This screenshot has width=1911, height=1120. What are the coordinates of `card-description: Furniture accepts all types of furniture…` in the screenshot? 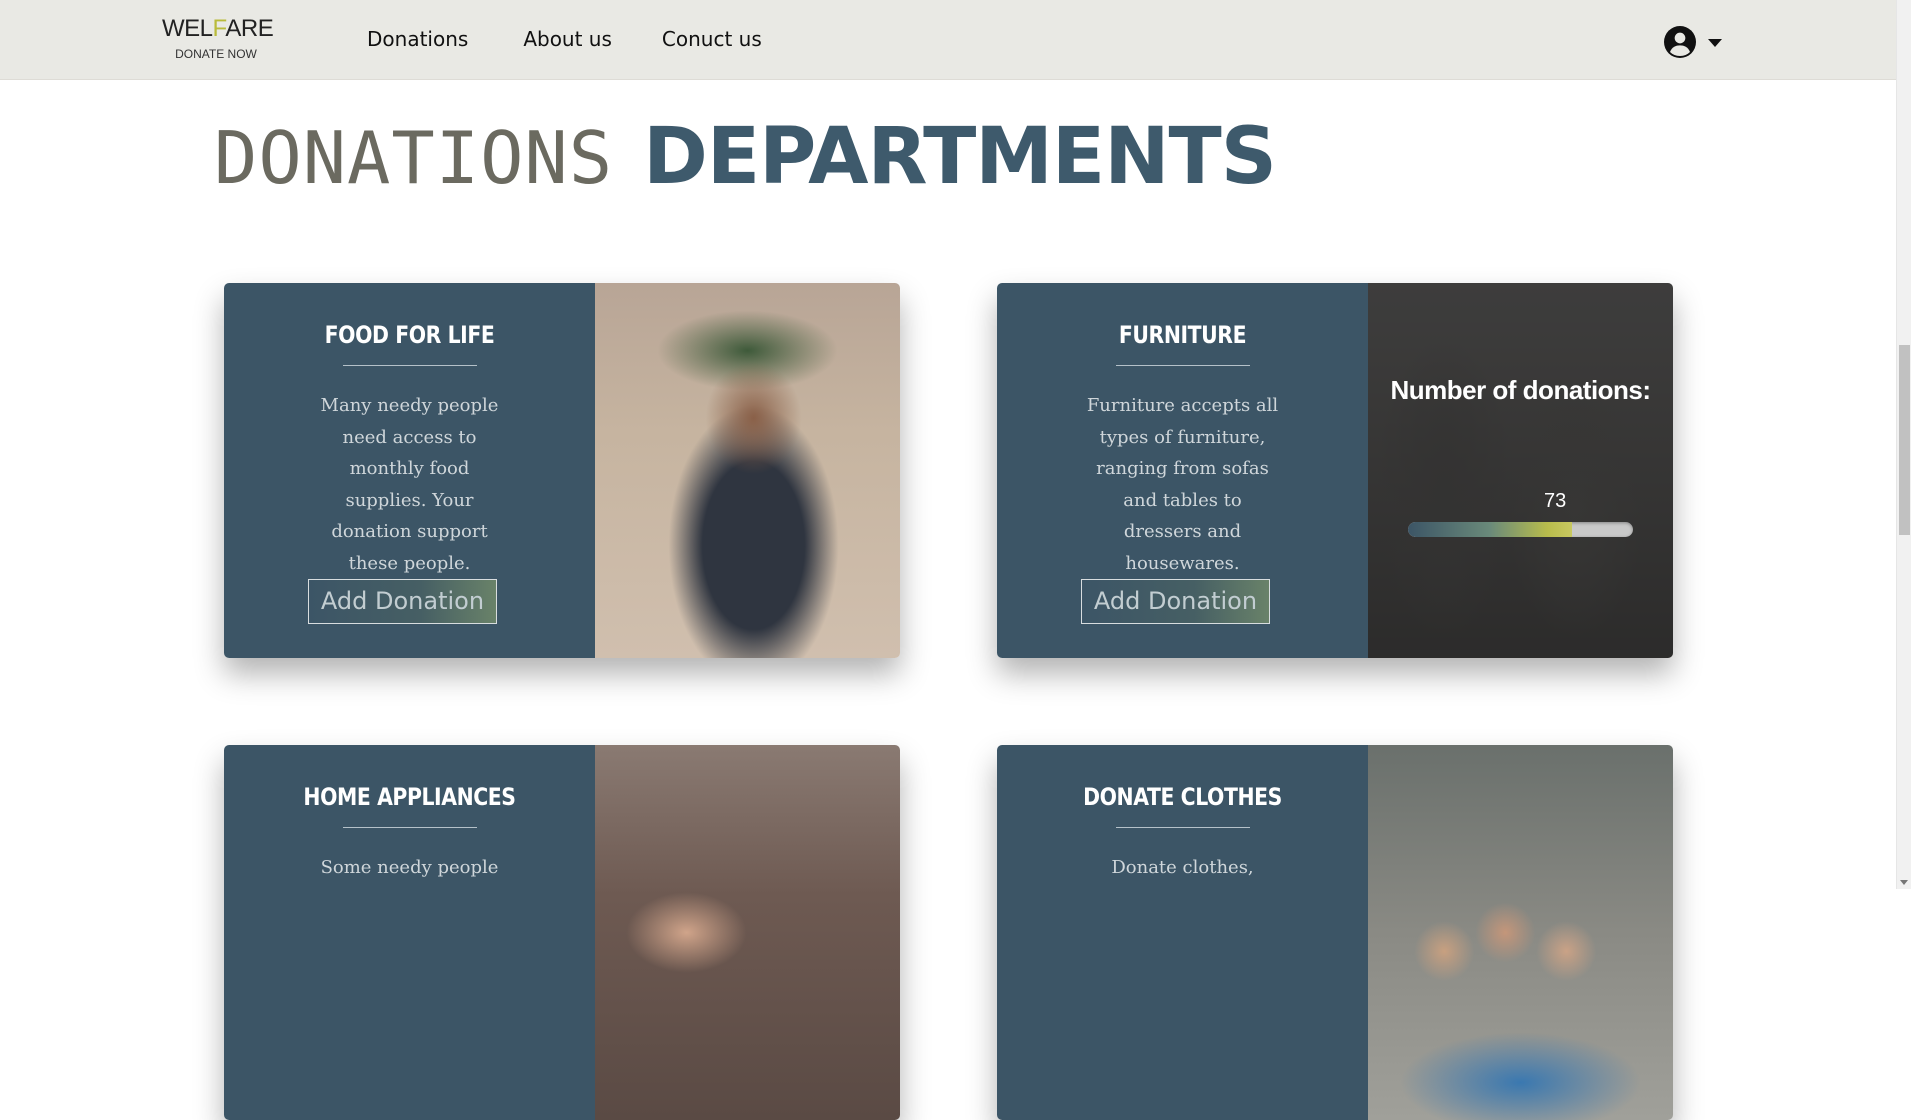 It's located at (1182, 484).